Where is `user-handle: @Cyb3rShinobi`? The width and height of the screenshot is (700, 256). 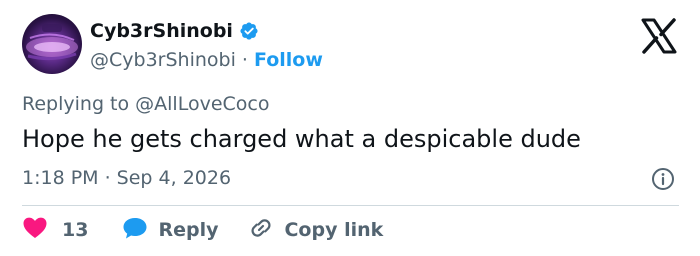 user-handle: @Cyb3rShinobi is located at coordinates (163, 60).